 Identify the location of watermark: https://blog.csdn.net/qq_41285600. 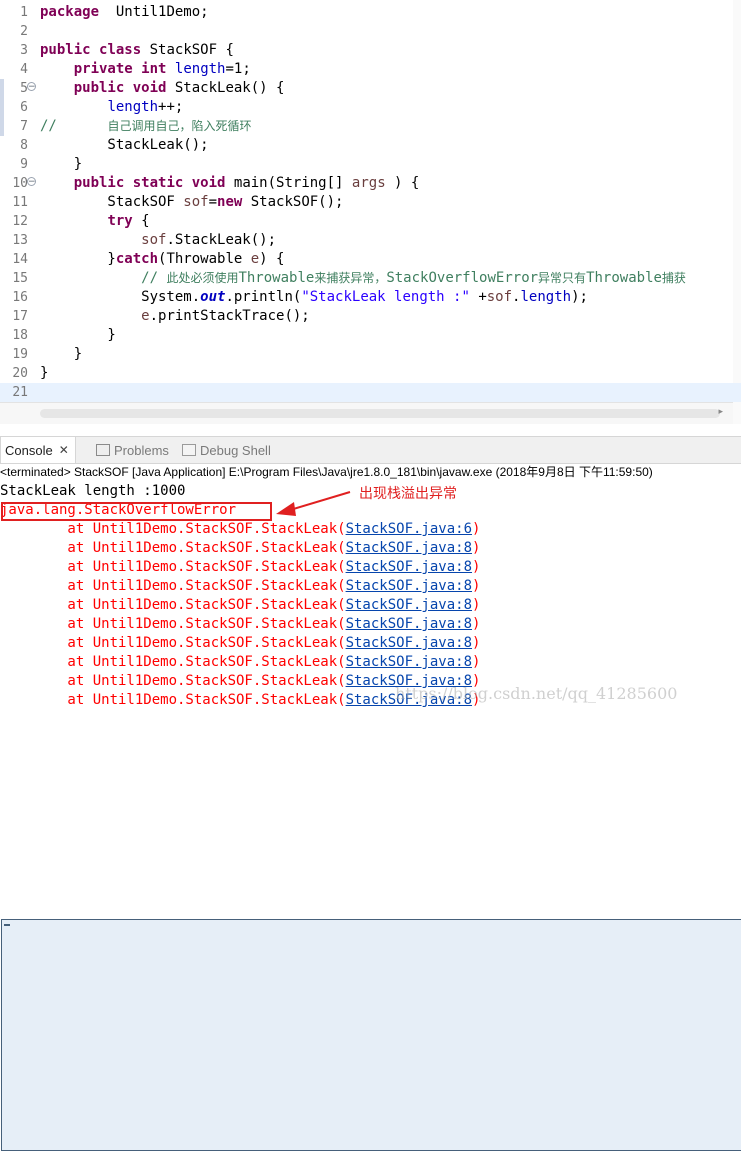
(536, 693).